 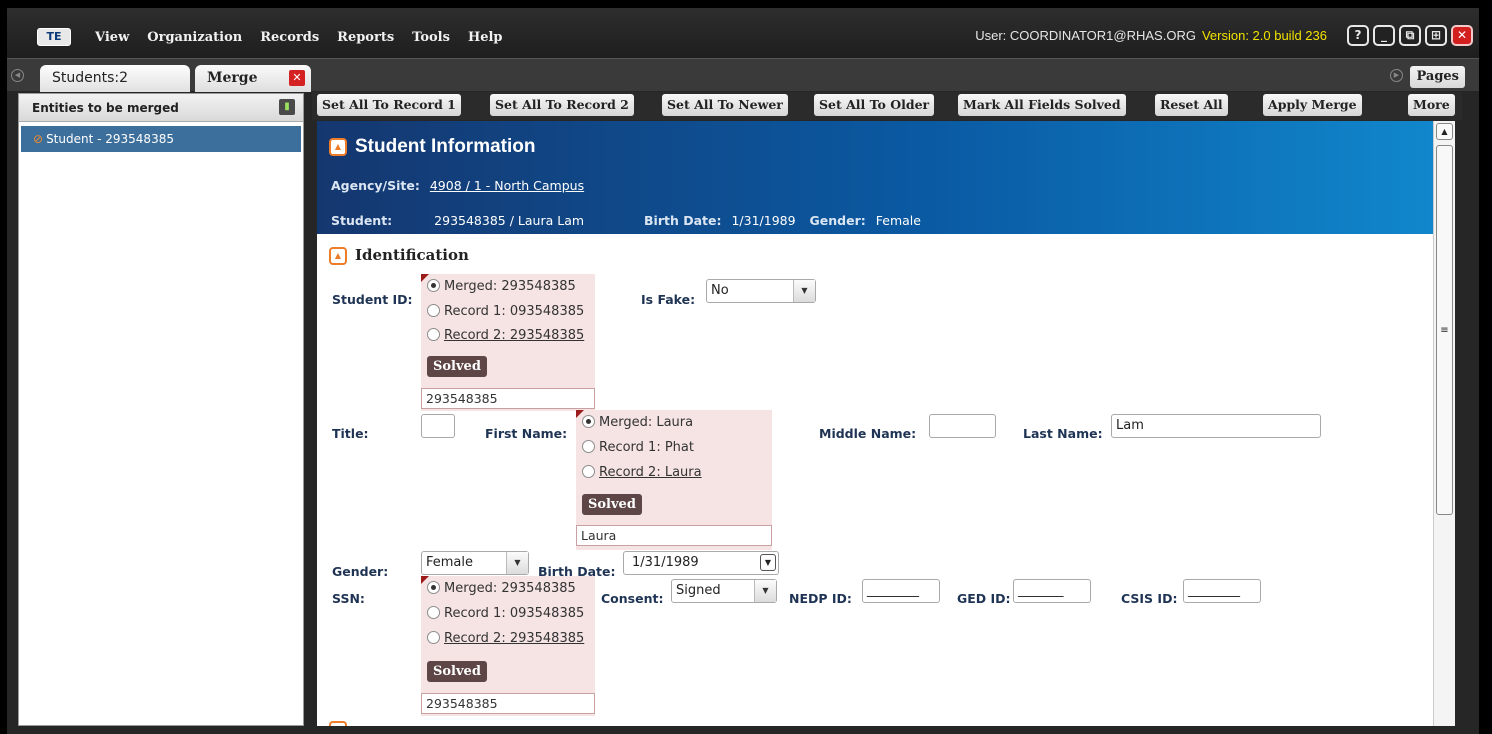 I want to click on set-all-newer-button: Set All To Newer, so click(x=725, y=105).